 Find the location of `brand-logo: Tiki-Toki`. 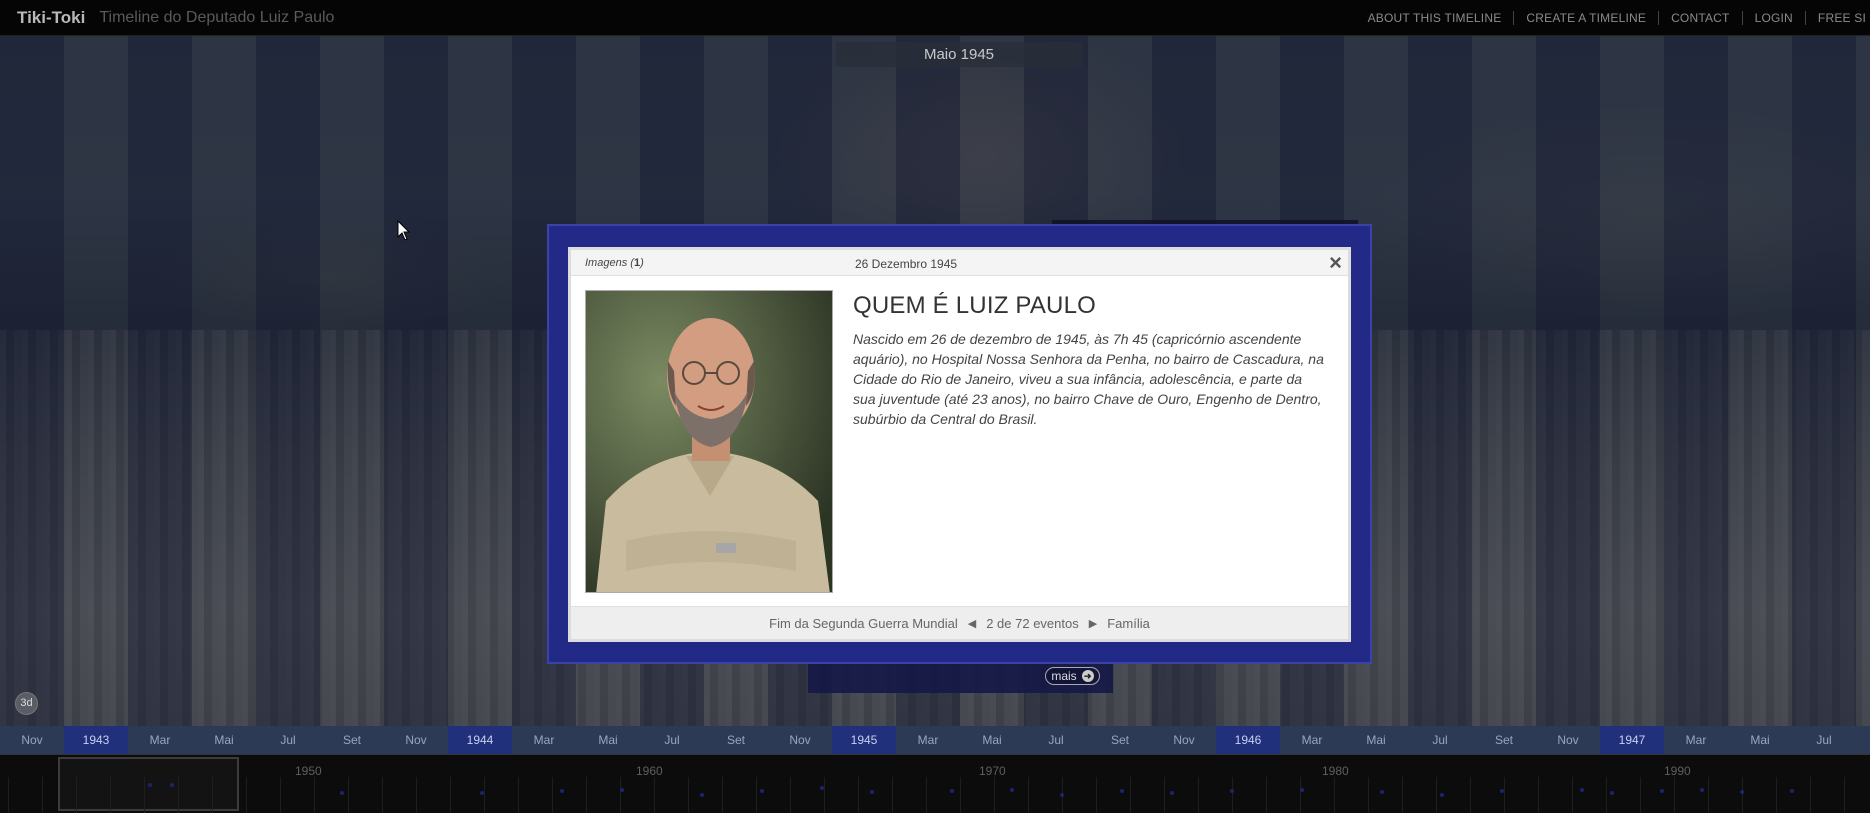

brand-logo: Tiki-Toki is located at coordinates (51, 18).